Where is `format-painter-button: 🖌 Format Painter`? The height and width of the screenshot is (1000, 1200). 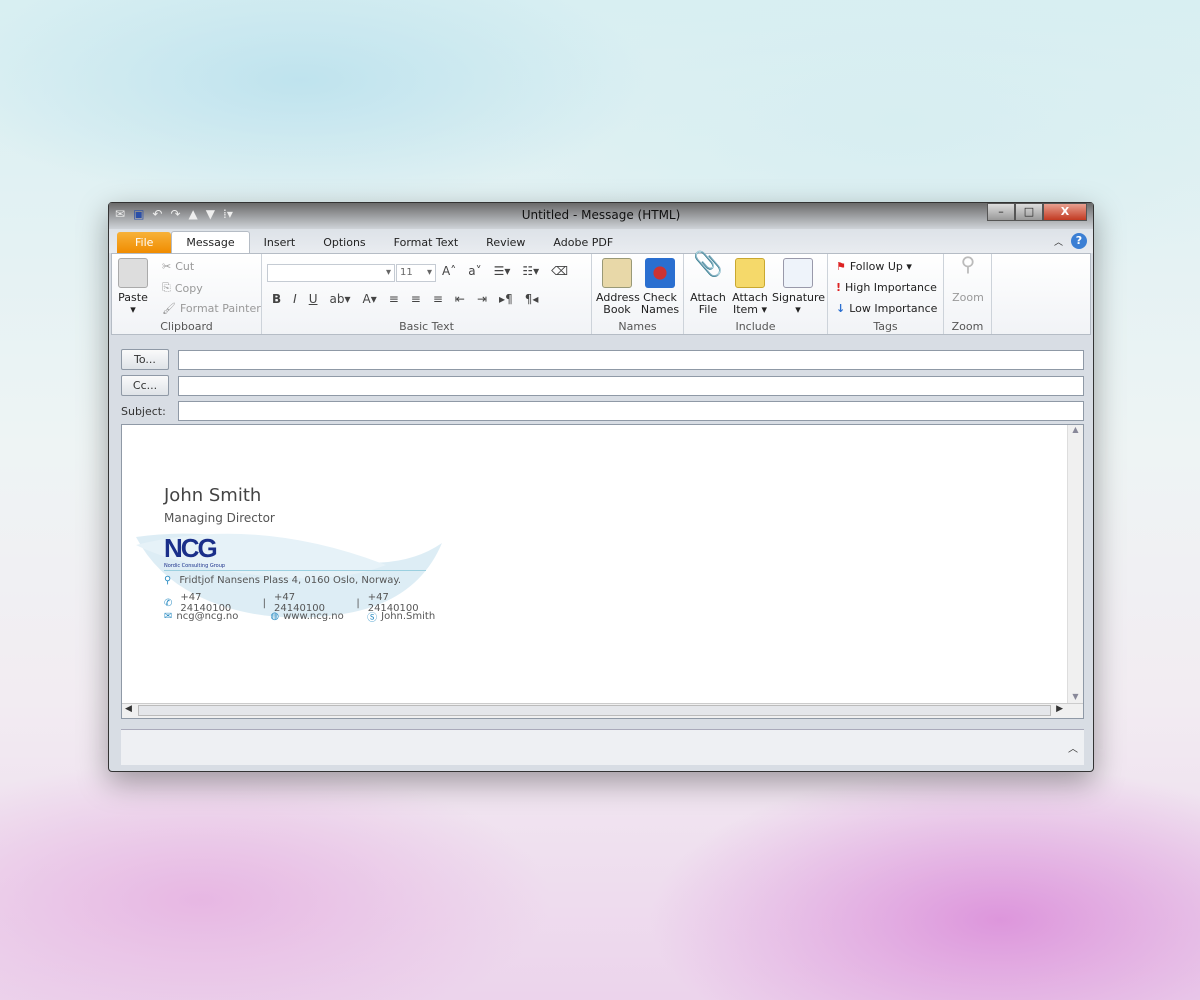
format-painter-button: 🖌 Format Painter is located at coordinates (211, 308).